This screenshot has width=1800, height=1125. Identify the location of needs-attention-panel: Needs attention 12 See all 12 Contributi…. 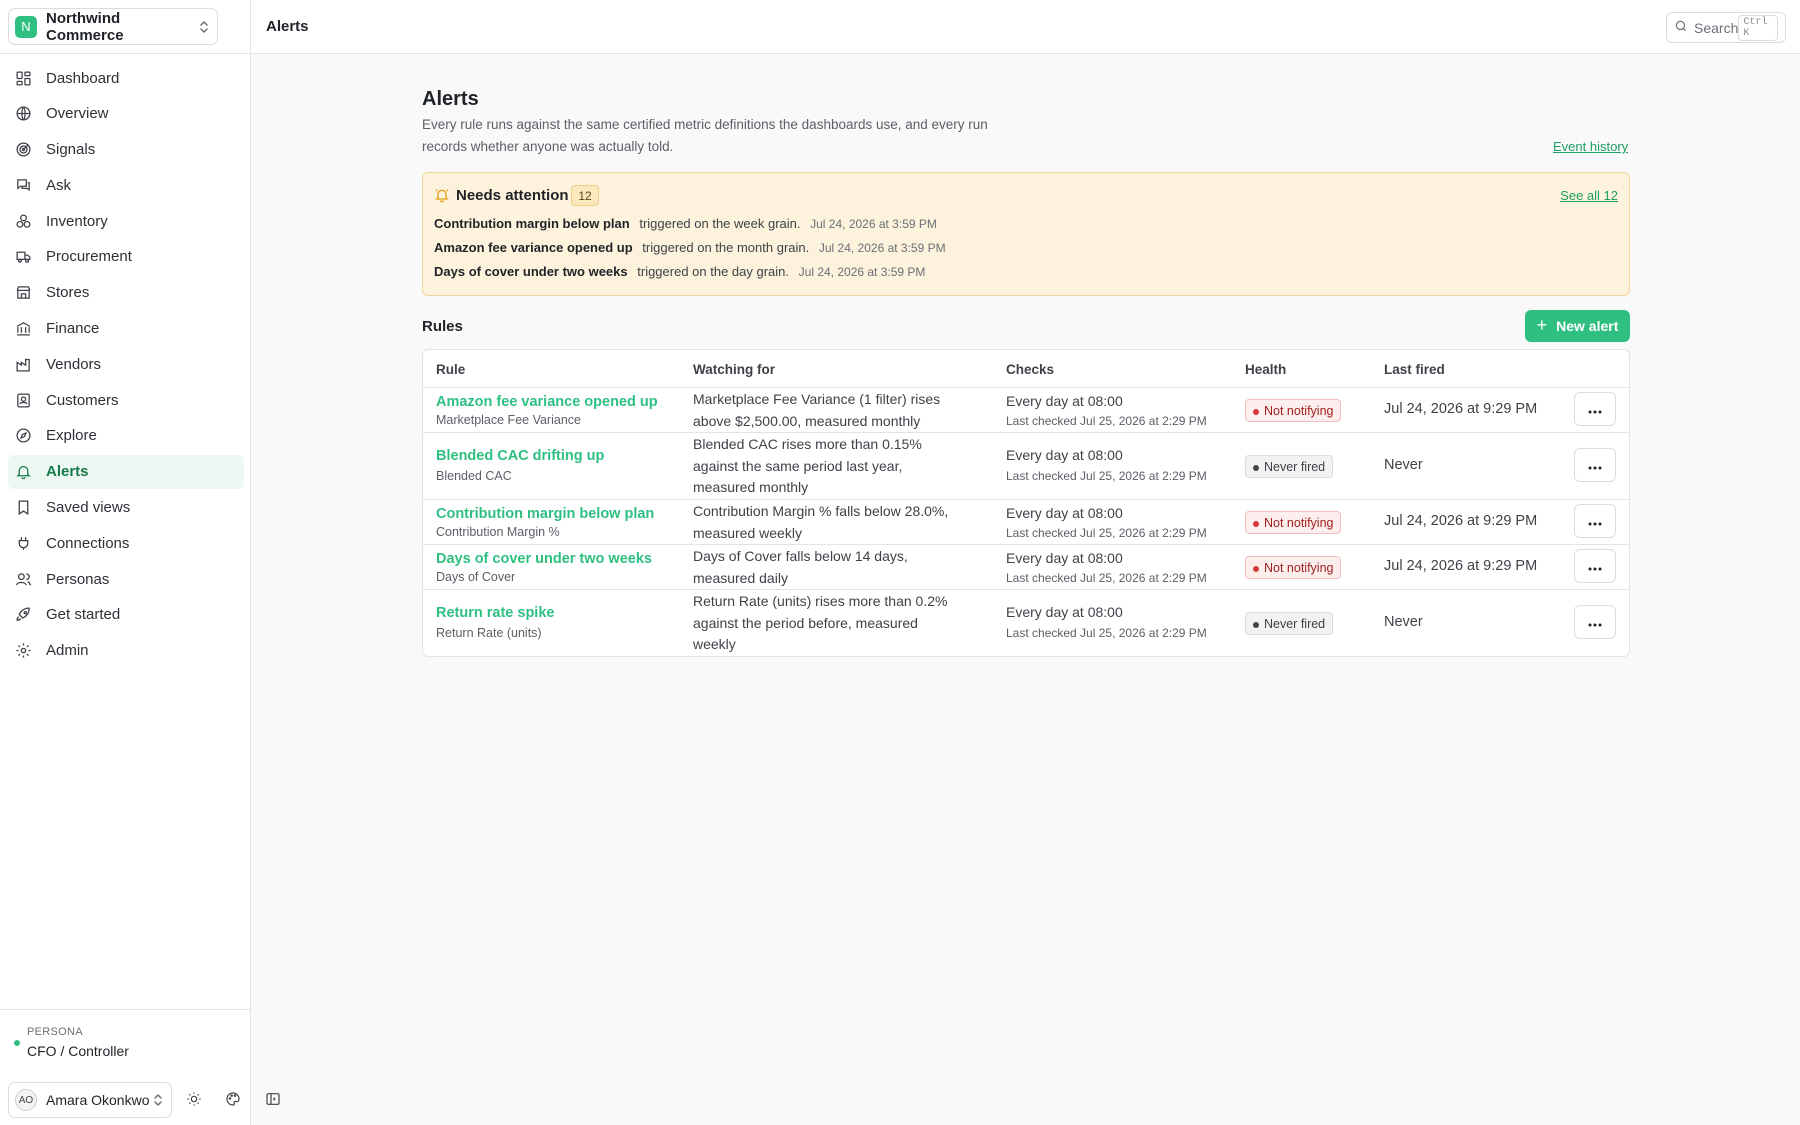
(1026, 234).